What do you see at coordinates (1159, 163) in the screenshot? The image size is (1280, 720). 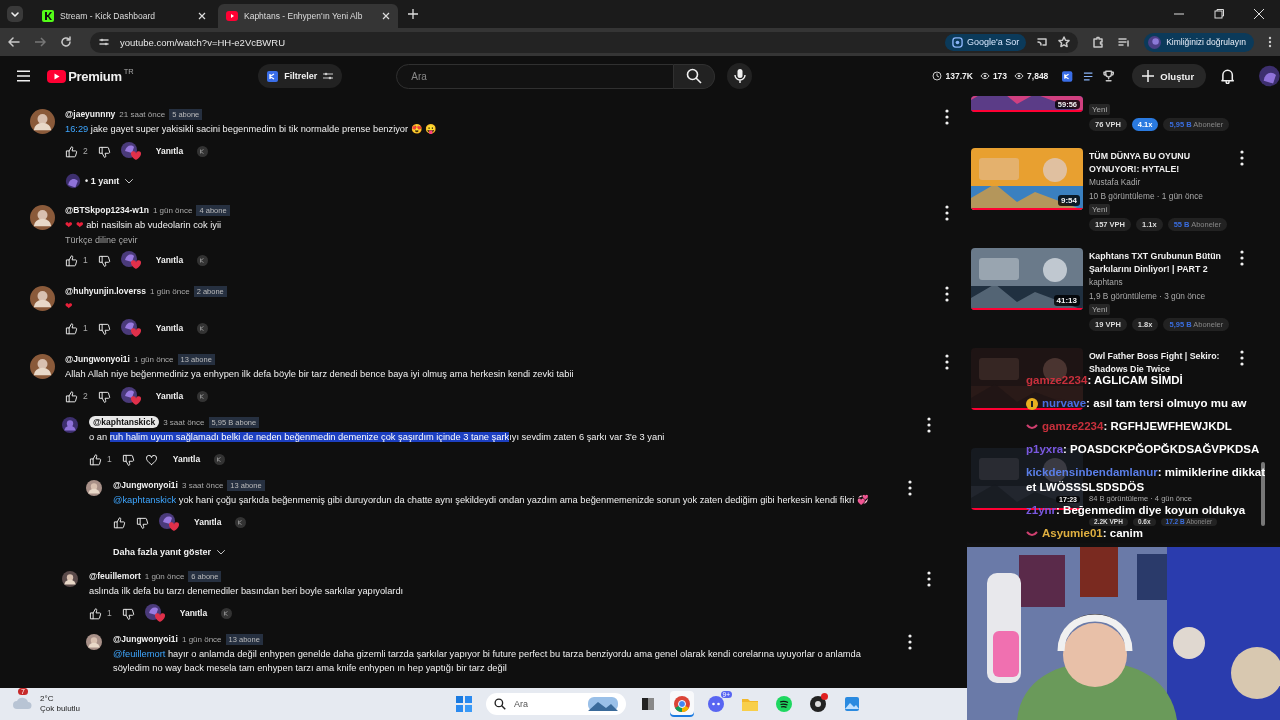 I see `video-title: TÜM DÜNYA BU OYUNU OYNUYOR!: HYTALE!` at bounding box center [1159, 163].